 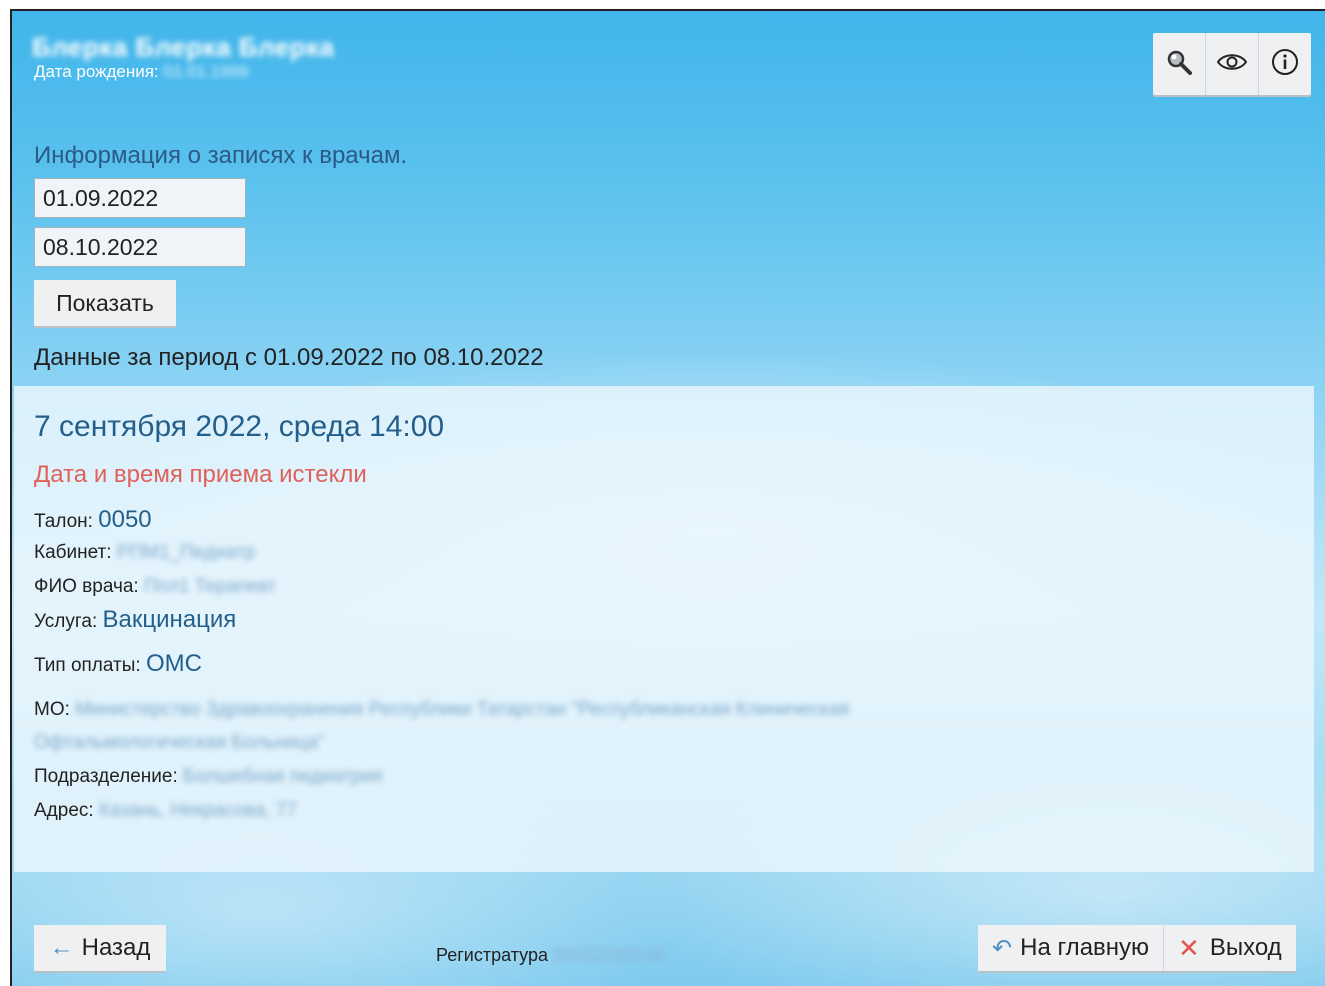 I want to click on patient-dob: Дата рождения: 01.01.1999, so click(x=141, y=72).